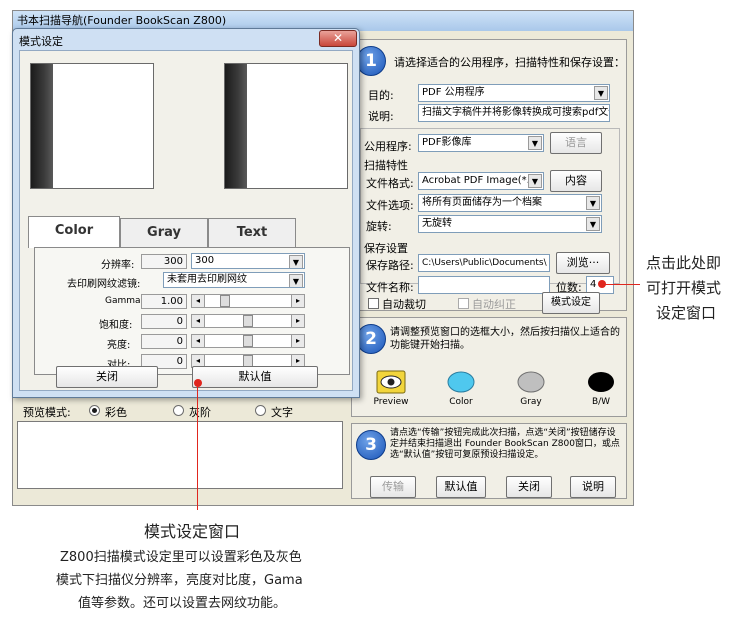 The image size is (750, 618). Describe the element at coordinates (116, 412) in the screenshot. I see `preview-mode-color-label: 彩色` at that location.